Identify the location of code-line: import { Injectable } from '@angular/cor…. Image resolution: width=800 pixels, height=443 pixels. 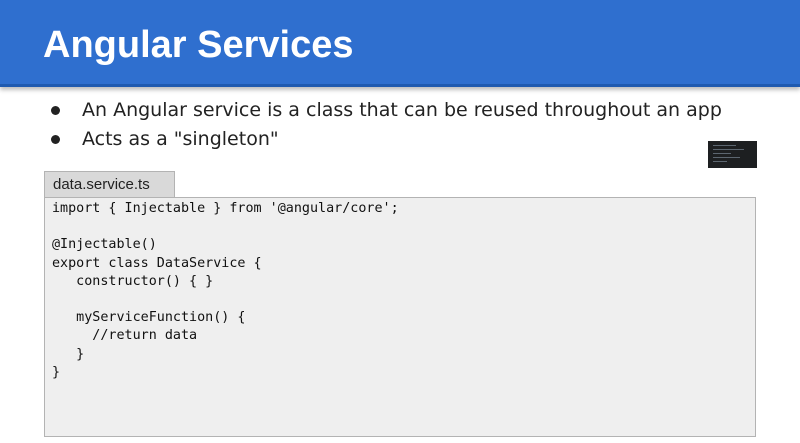
(225, 208).